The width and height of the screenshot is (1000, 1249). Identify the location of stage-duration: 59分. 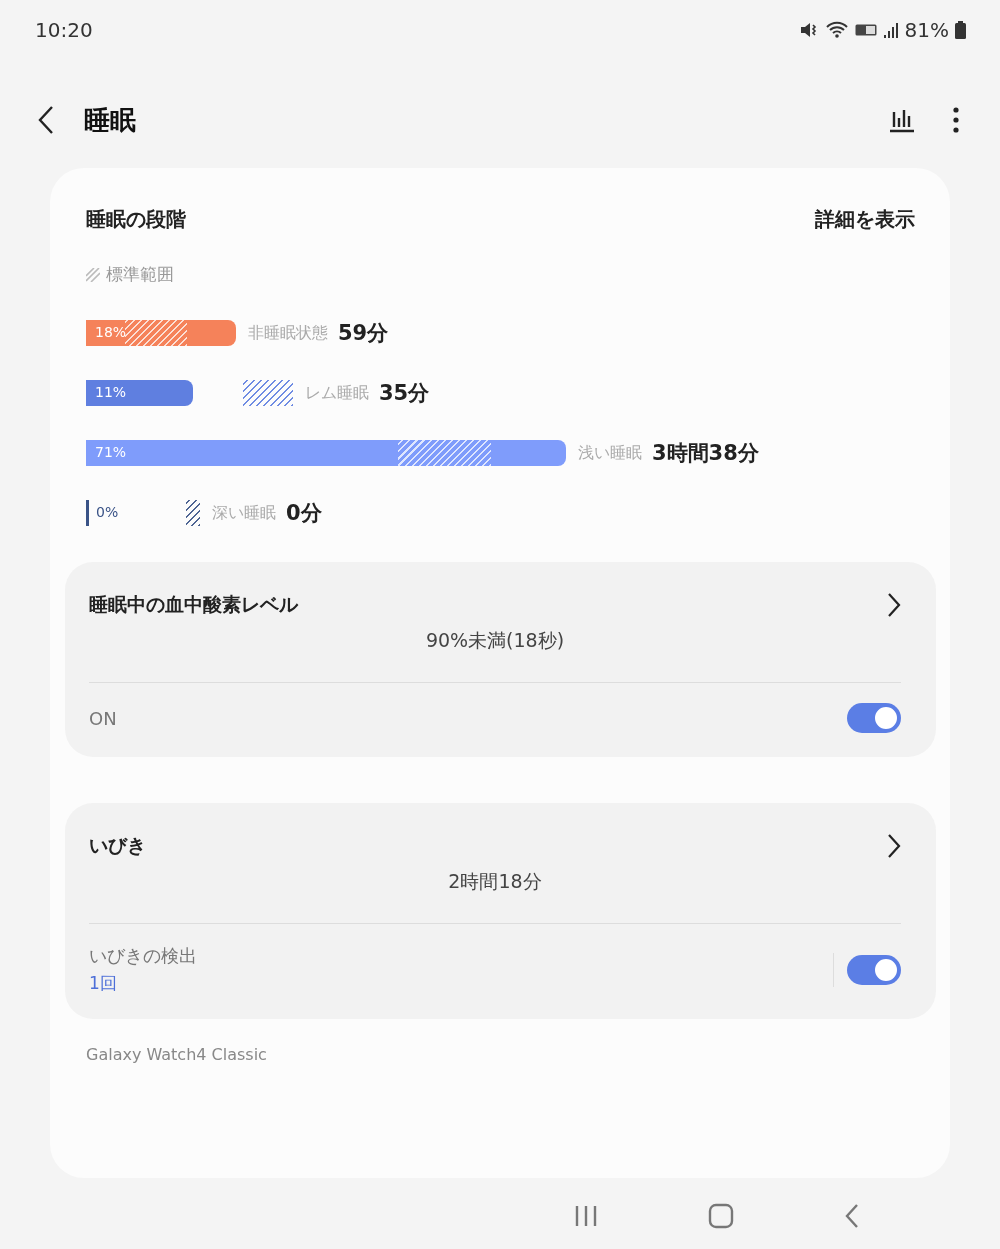
(363, 333).